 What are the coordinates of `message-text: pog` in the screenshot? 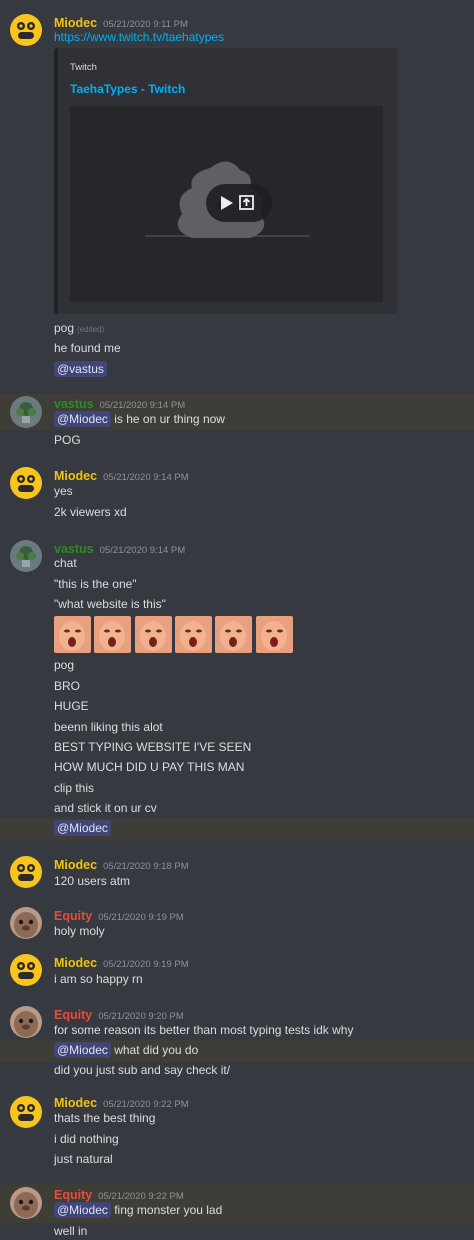 It's located at (64, 328).